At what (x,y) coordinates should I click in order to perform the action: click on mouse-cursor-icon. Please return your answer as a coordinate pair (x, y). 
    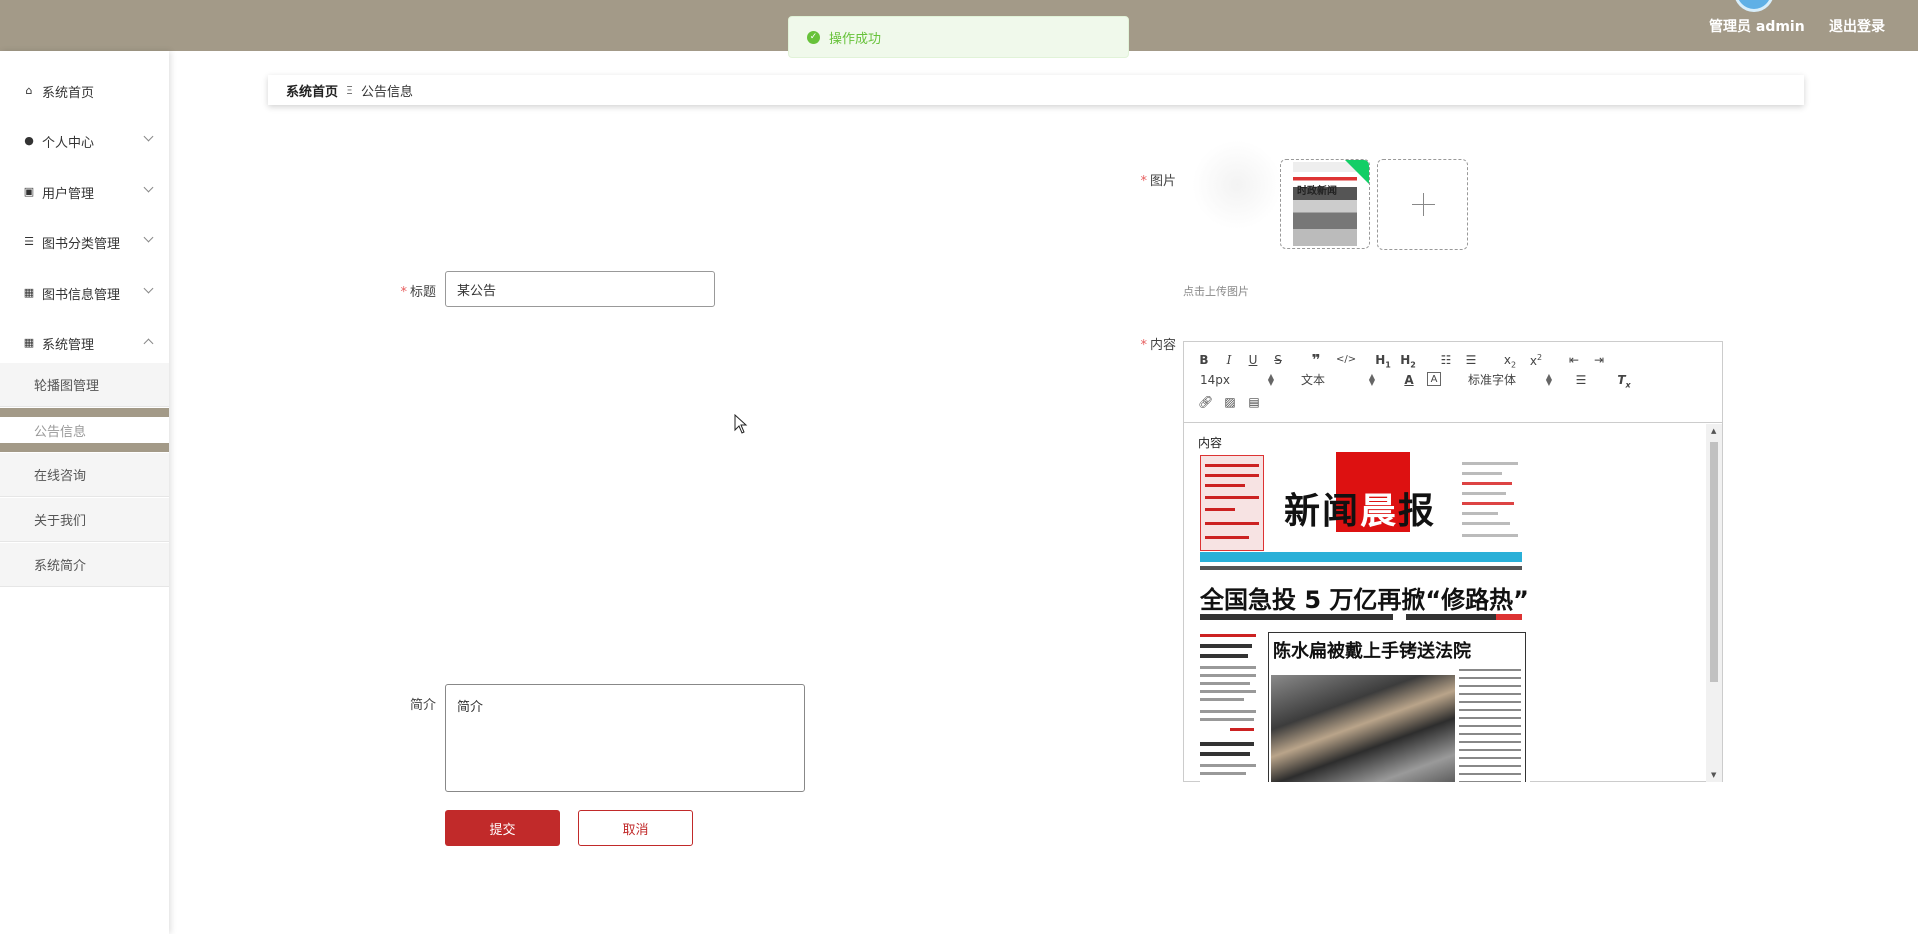
    Looking at the image, I should click on (741, 424).